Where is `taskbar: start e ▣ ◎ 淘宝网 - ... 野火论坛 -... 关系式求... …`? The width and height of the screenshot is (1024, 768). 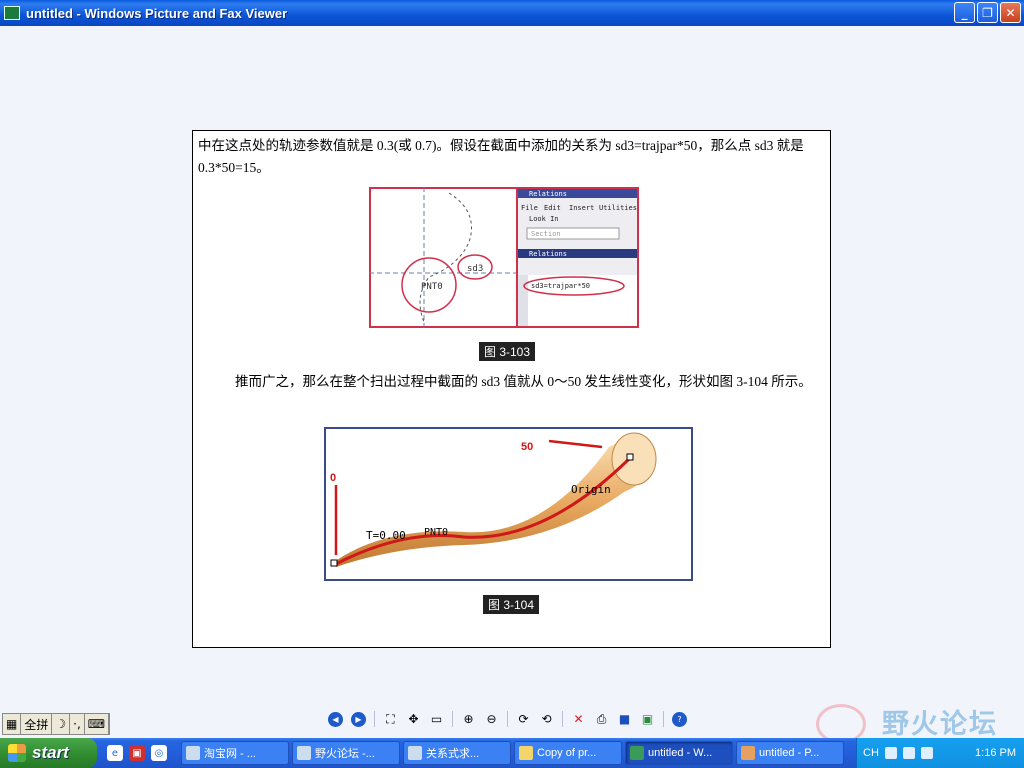 taskbar: start e ▣ ◎ 淘宝网 - ... 野火论坛 -... 关系式求... … is located at coordinates (512, 753).